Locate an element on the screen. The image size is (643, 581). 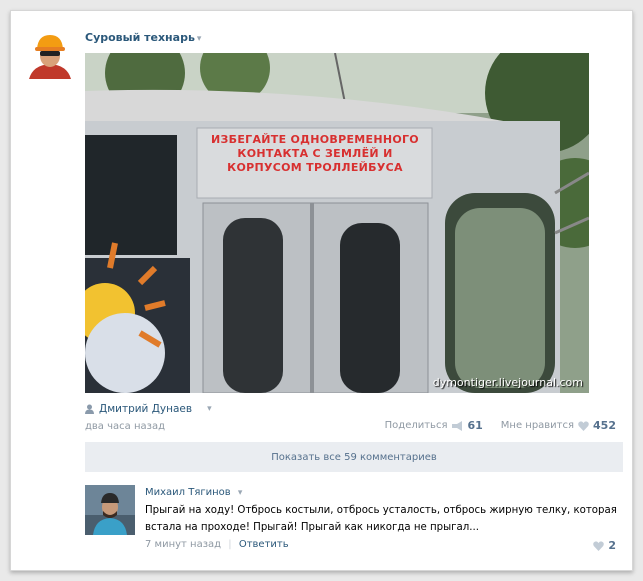
share-count: 61 is located at coordinates (475, 425).